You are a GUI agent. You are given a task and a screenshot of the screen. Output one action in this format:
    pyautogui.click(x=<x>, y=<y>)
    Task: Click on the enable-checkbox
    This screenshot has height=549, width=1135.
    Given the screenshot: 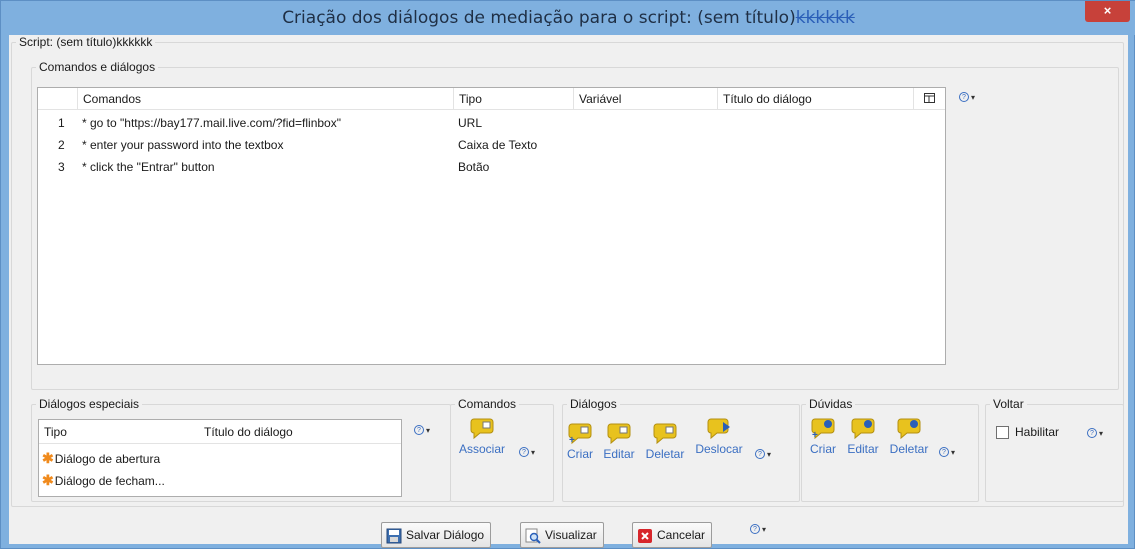 What is the action you would take?
    pyautogui.click(x=1002, y=433)
    